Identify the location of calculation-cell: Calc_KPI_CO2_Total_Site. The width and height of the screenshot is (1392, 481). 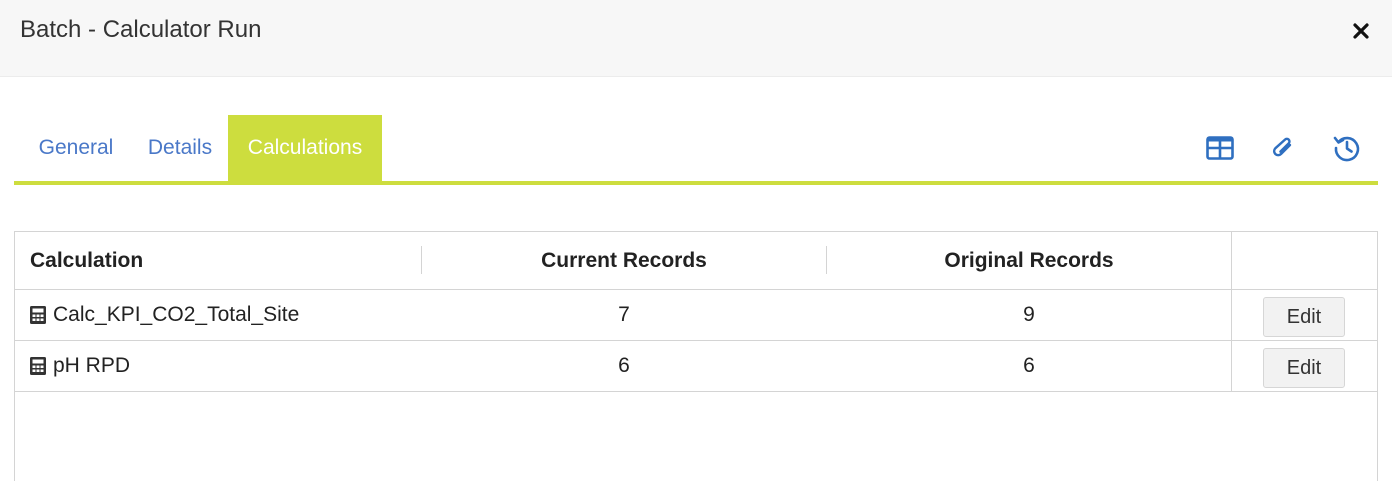
(164, 315).